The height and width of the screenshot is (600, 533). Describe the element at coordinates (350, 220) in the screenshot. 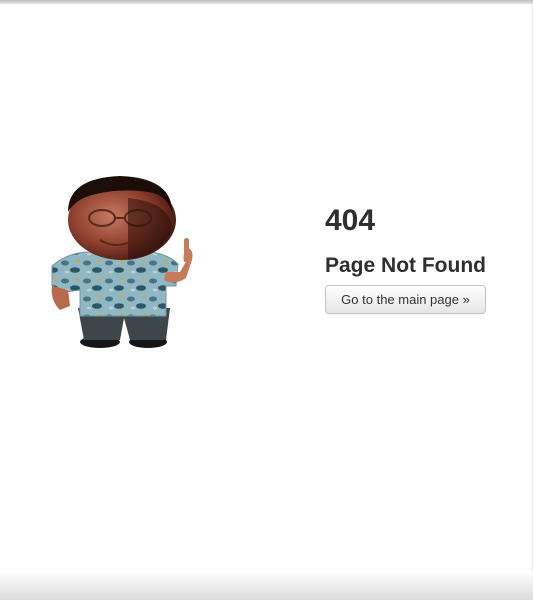

I see `error-code: 404` at that location.